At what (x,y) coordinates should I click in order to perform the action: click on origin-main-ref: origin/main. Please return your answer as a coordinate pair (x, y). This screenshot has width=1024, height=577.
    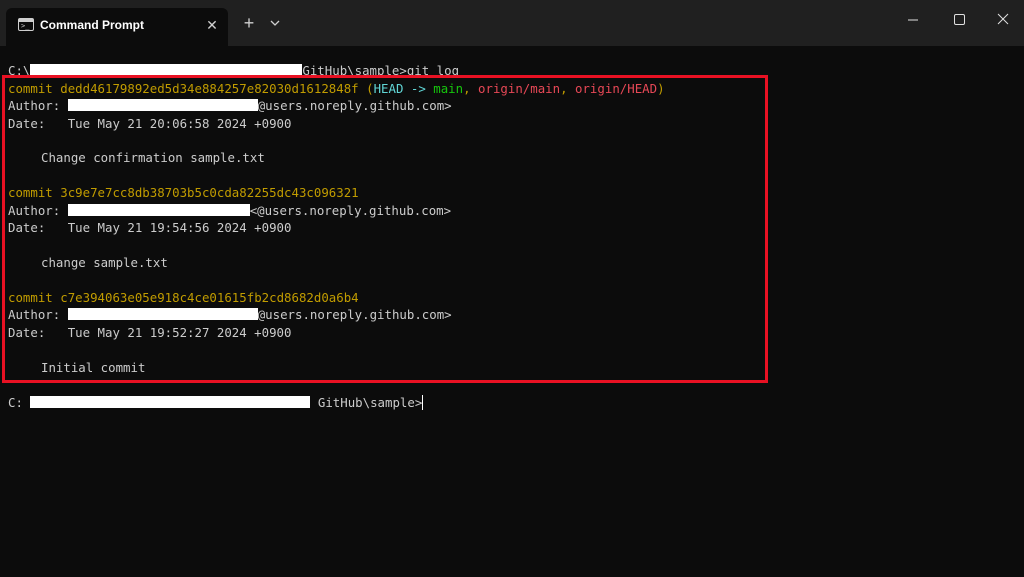
    Looking at the image, I should click on (519, 88).